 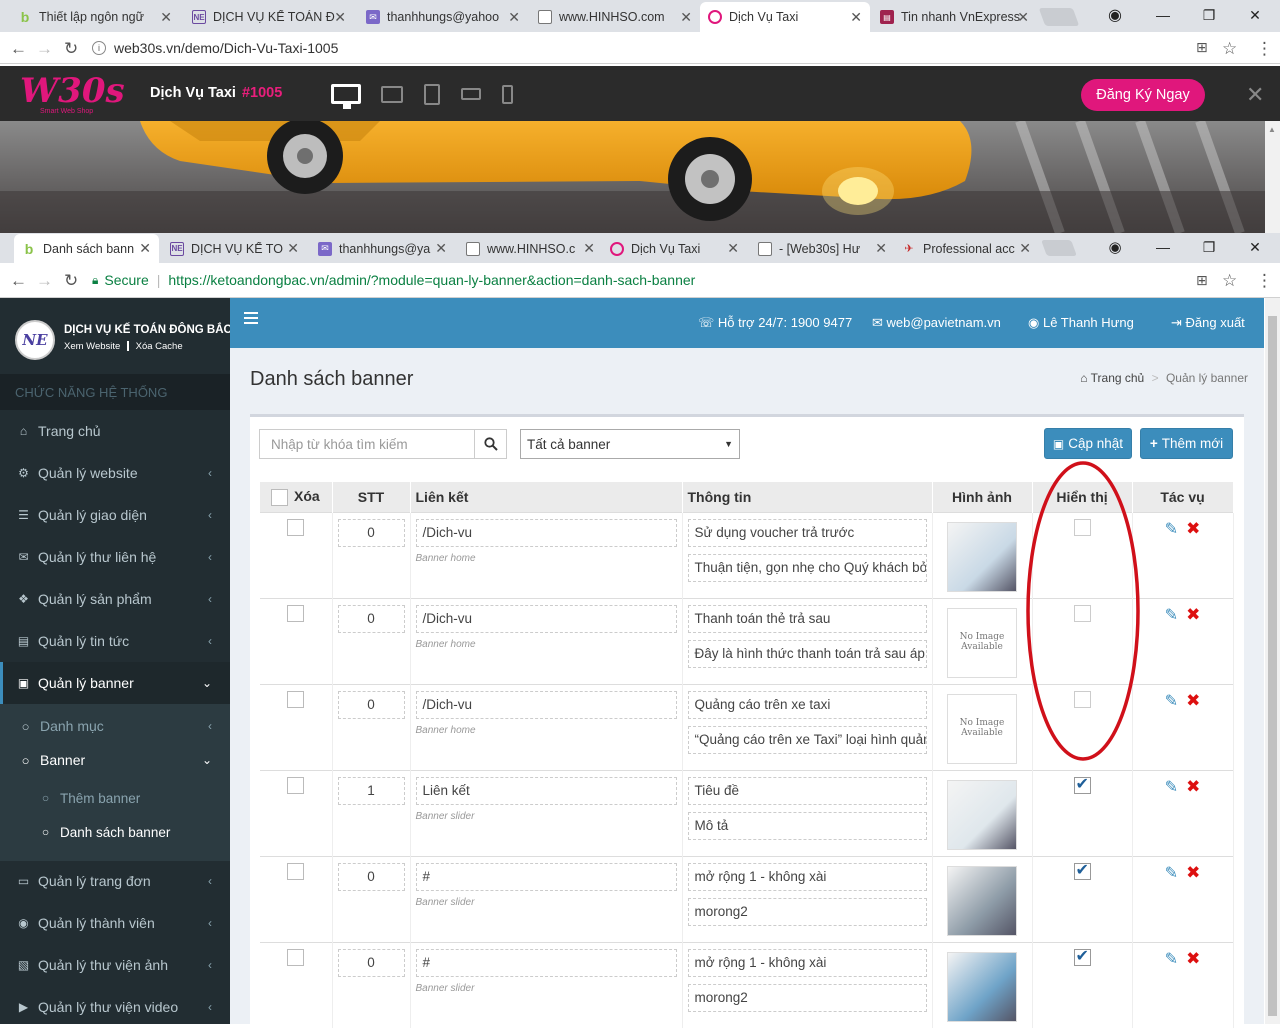 What do you see at coordinates (1186, 443) in the screenshot?
I see `add-new-button: + Thêm mới` at bounding box center [1186, 443].